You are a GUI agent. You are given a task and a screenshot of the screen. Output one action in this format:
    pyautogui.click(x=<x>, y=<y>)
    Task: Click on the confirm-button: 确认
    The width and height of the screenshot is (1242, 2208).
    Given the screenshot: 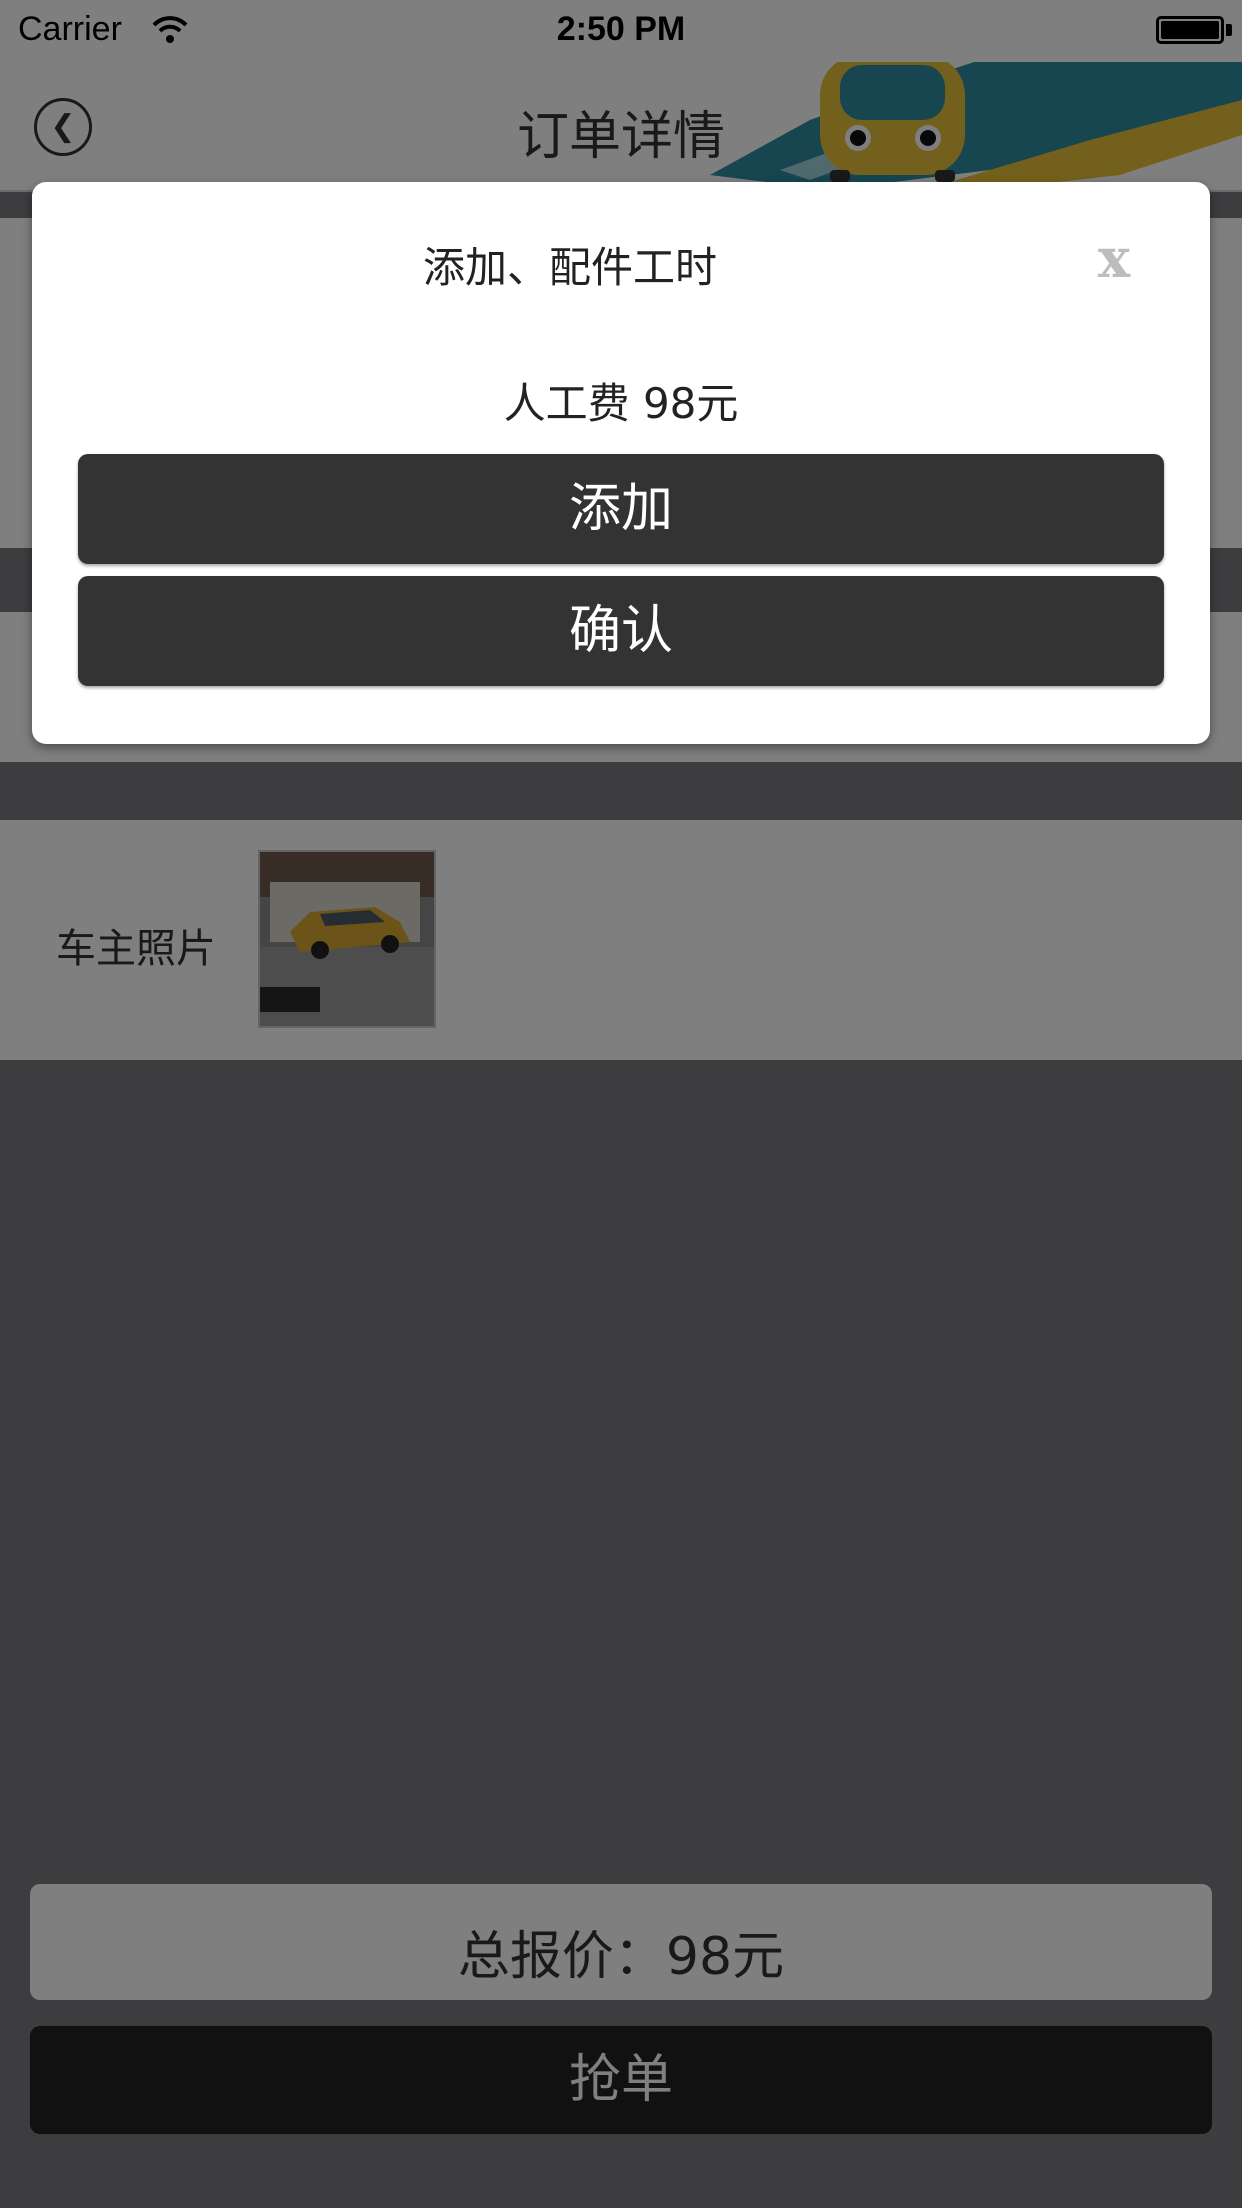 What is the action you would take?
    pyautogui.click(x=621, y=631)
    